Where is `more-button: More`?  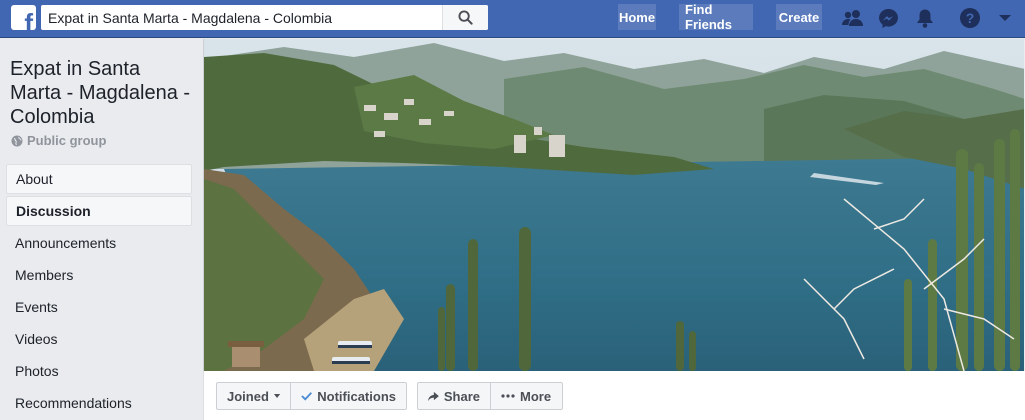 more-button: More is located at coordinates (526, 396).